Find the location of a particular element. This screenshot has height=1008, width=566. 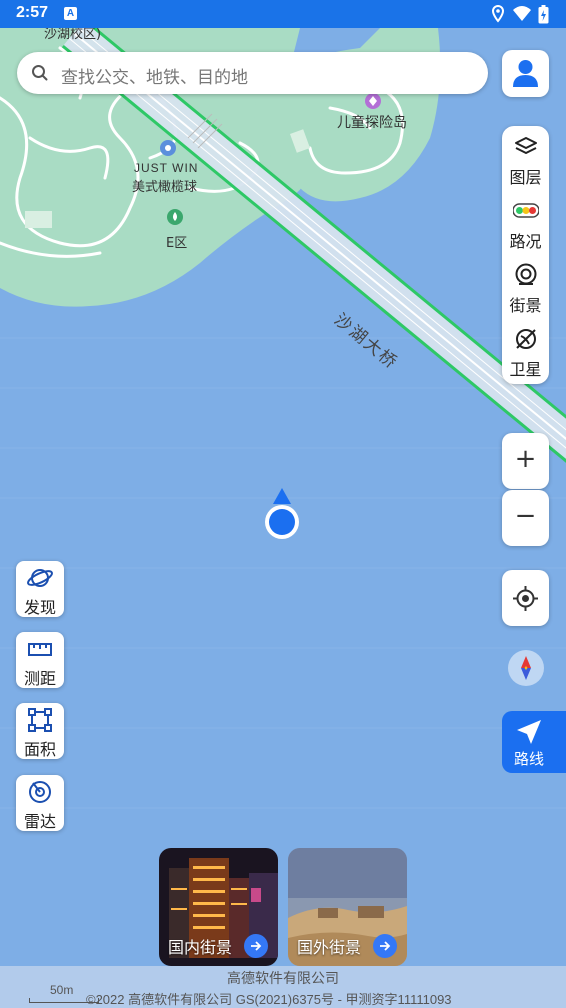

profile-button is located at coordinates (525, 73).